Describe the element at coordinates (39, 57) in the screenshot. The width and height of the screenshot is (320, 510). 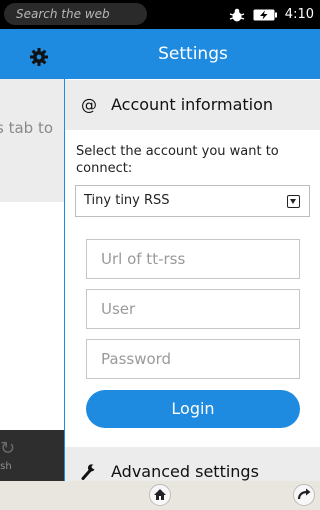
I see `gear-icon` at that location.